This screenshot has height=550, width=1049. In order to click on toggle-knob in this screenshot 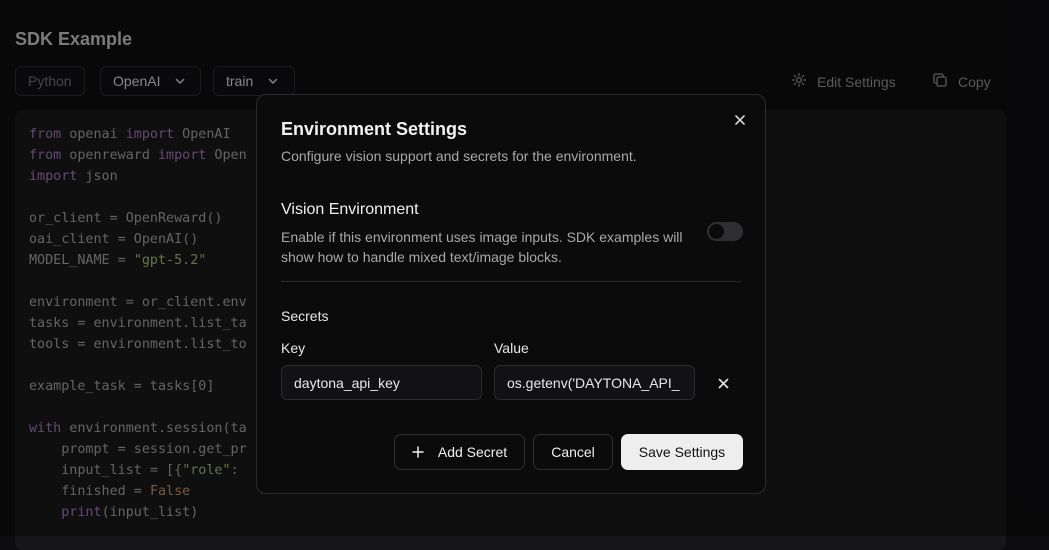, I will do `click(716, 231)`.